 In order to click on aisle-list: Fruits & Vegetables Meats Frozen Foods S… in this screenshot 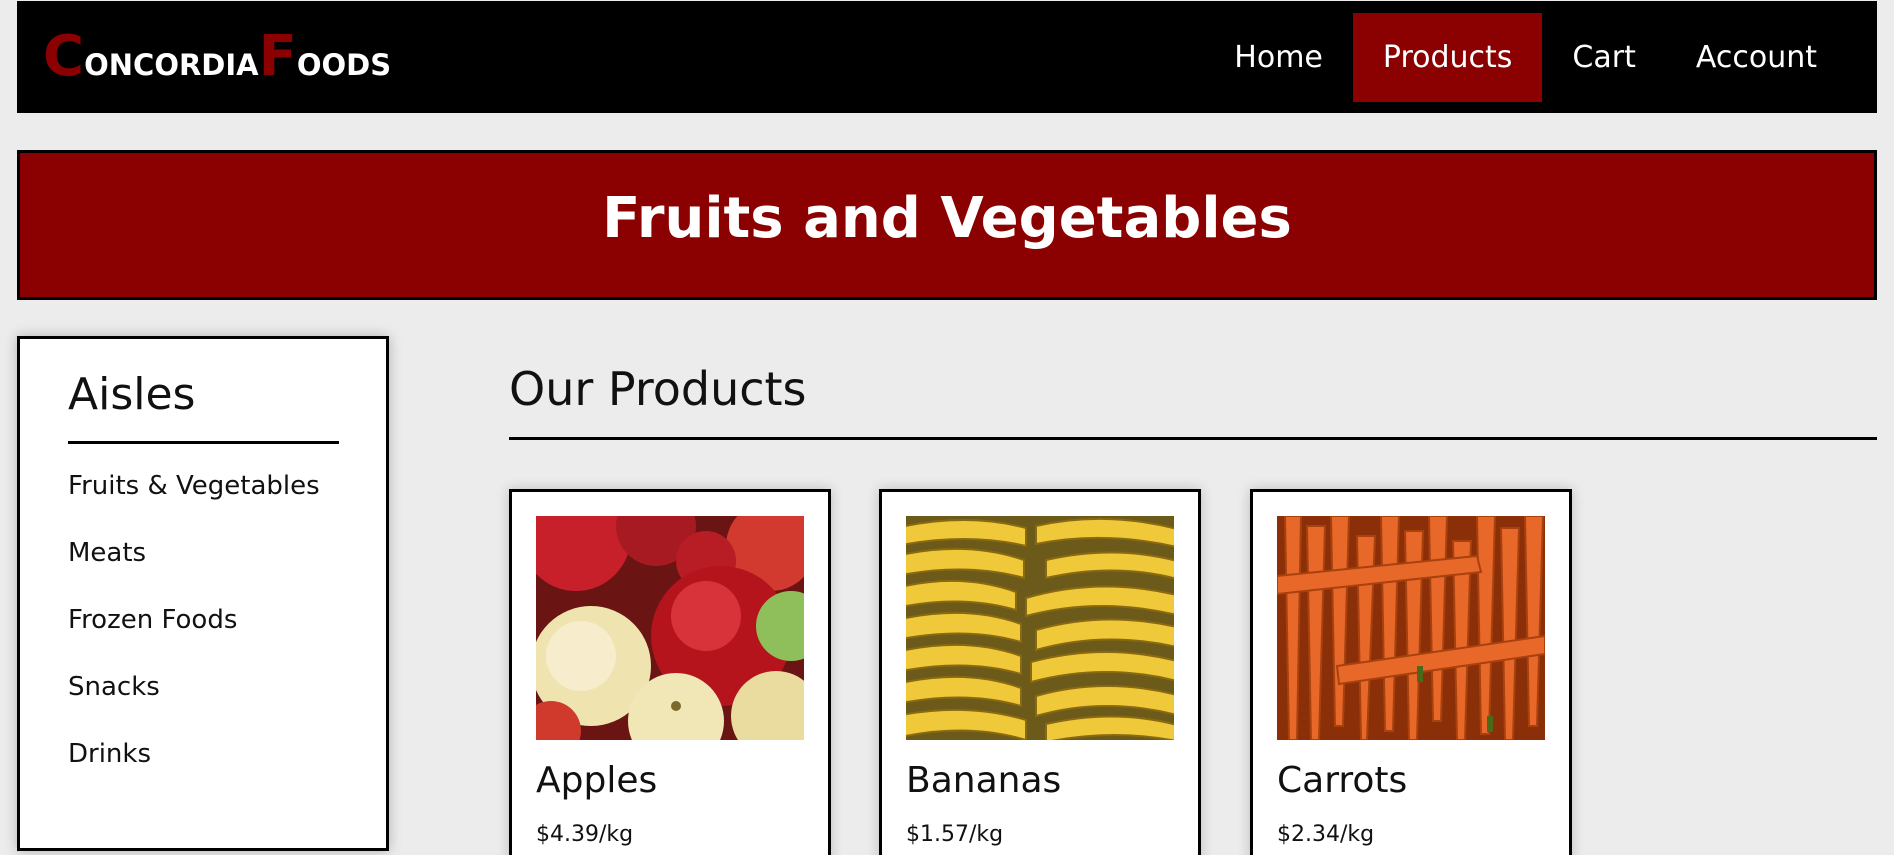, I will do `click(194, 636)`.